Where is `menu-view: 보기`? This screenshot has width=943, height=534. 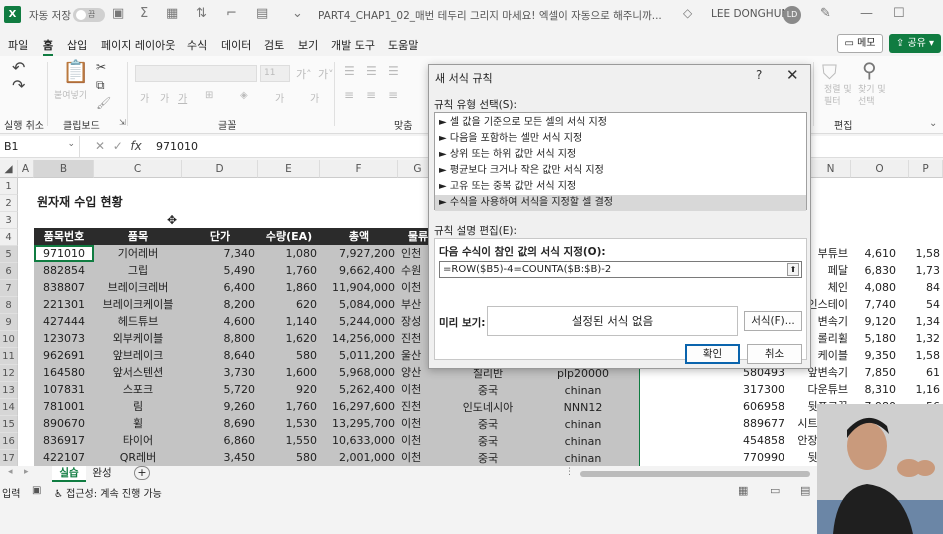 menu-view: 보기 is located at coordinates (308, 45).